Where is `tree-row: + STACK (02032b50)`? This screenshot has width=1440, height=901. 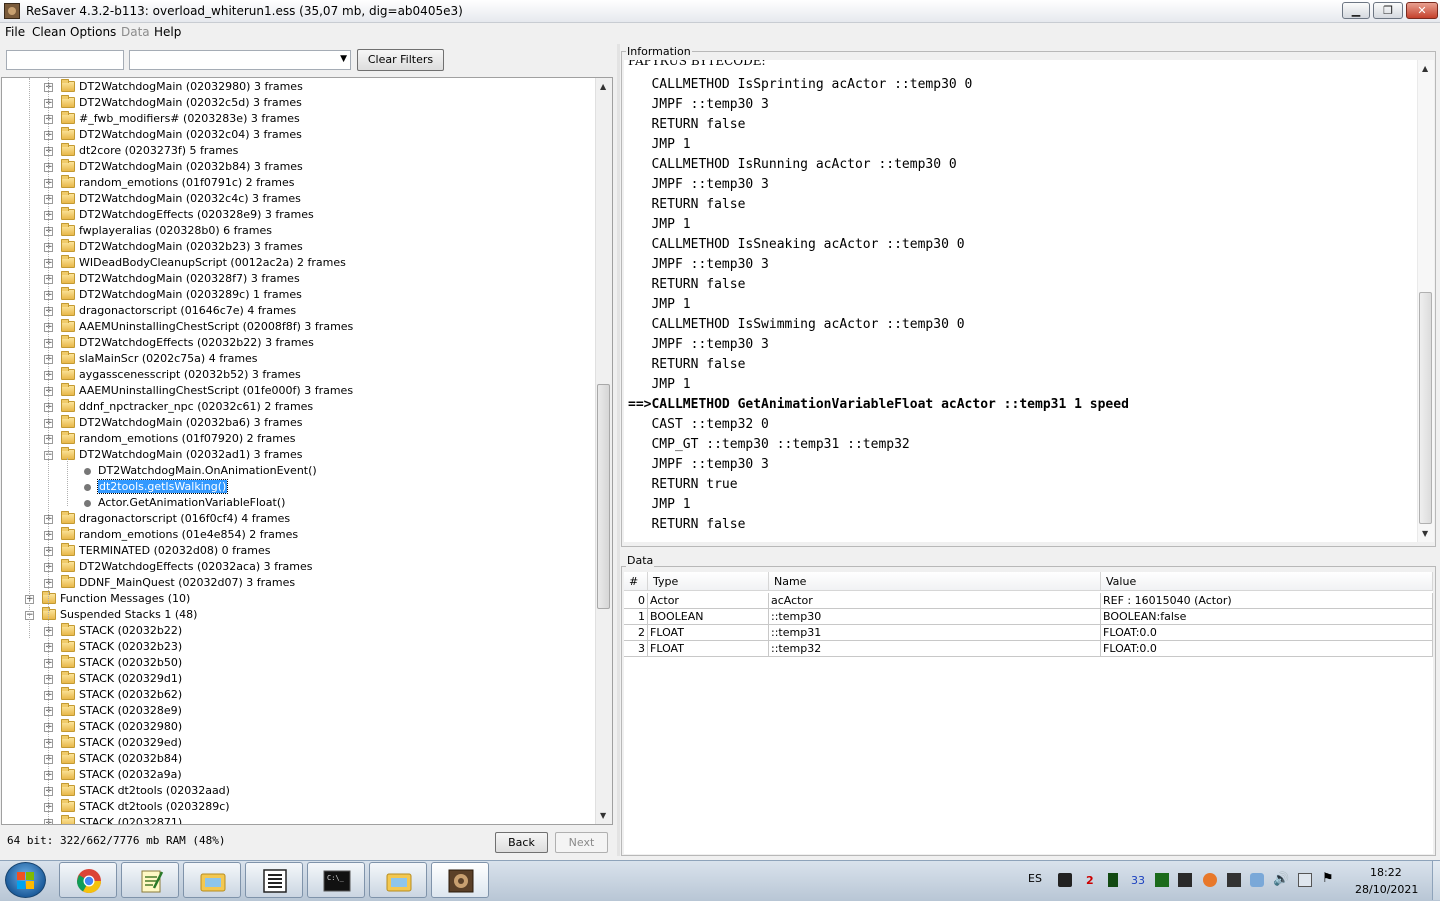 tree-row: + STACK (02032b50) is located at coordinates (299, 663).